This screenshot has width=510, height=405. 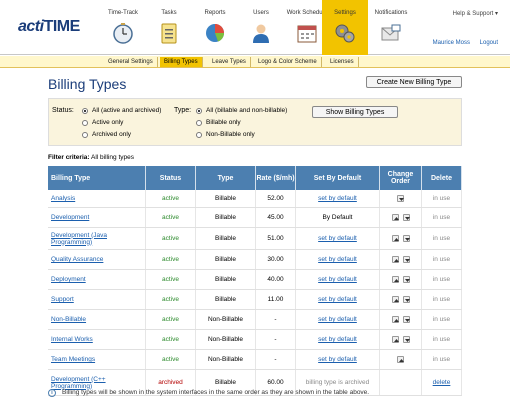 What do you see at coordinates (62, 299) in the screenshot?
I see `billing-type-link: Support` at bounding box center [62, 299].